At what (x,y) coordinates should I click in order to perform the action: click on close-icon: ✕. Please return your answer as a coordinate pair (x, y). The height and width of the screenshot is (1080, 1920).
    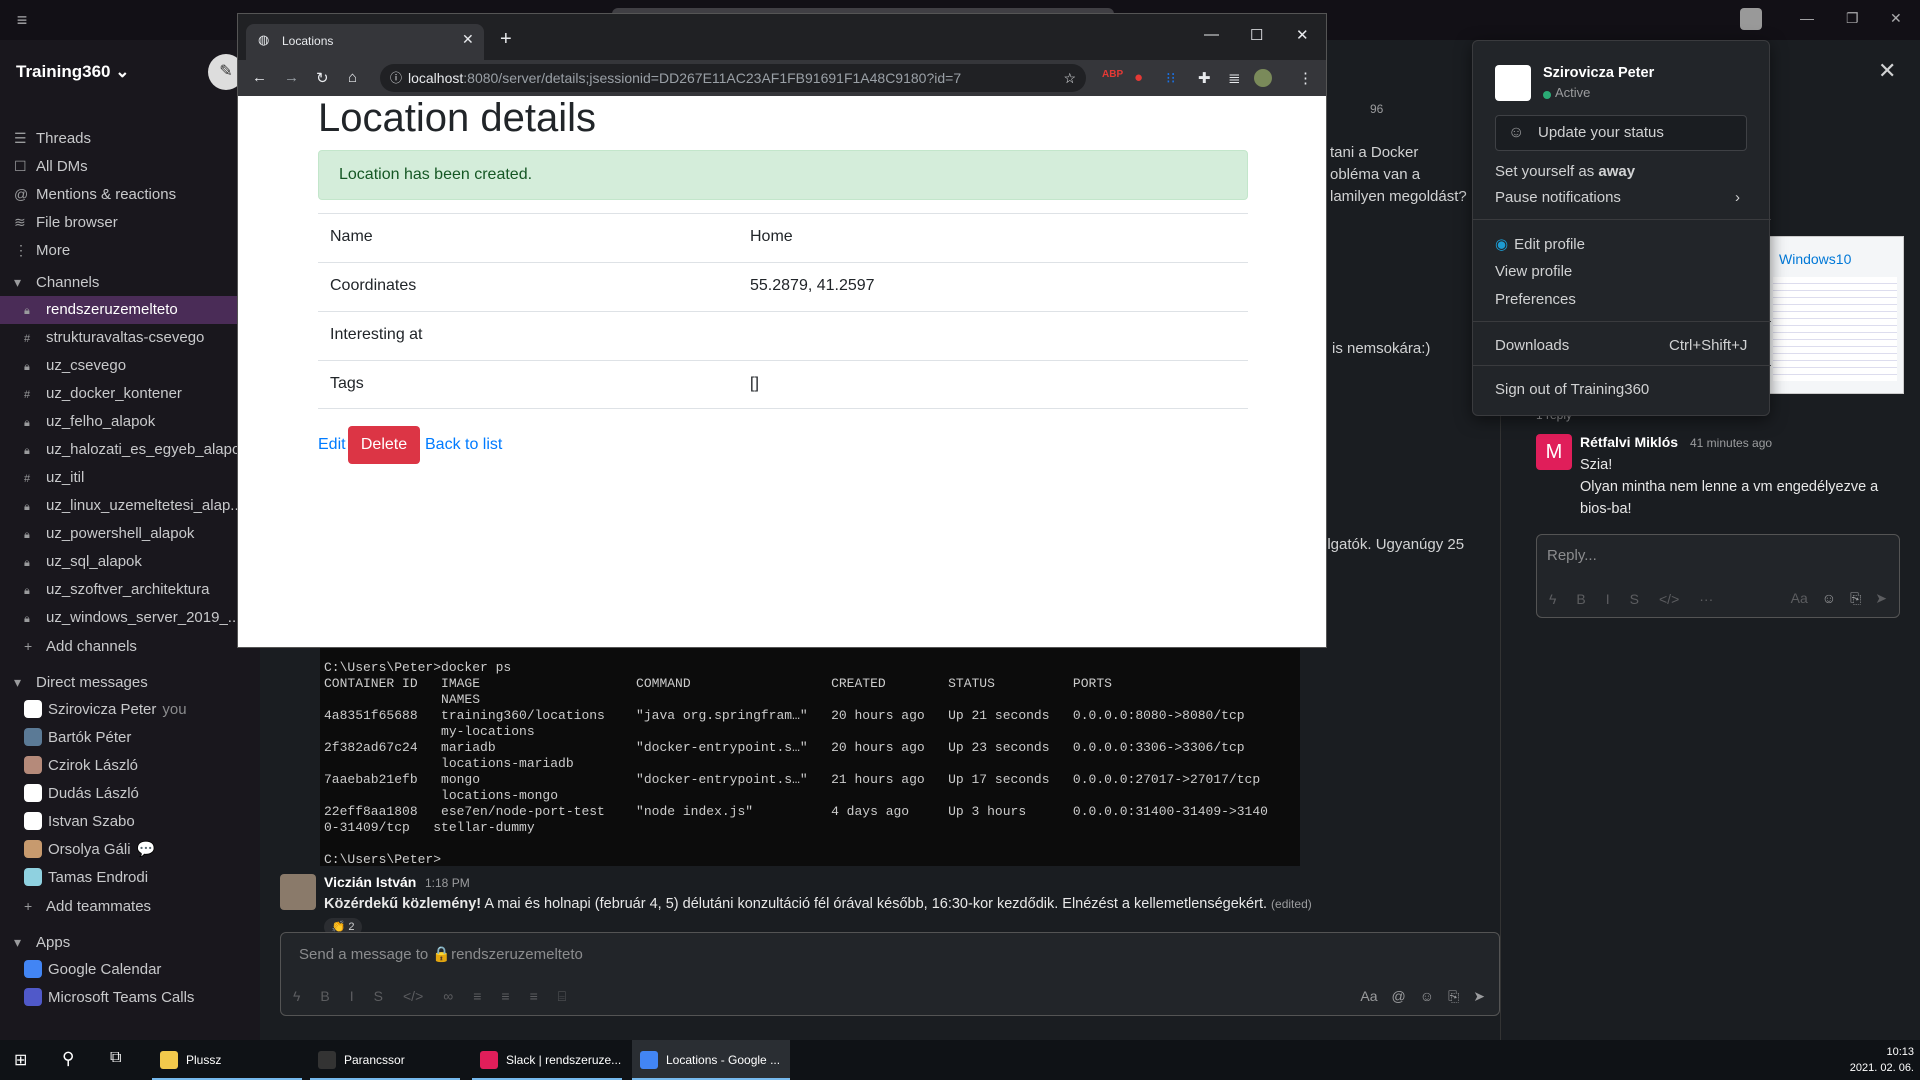
    Looking at the image, I should click on (1896, 18).